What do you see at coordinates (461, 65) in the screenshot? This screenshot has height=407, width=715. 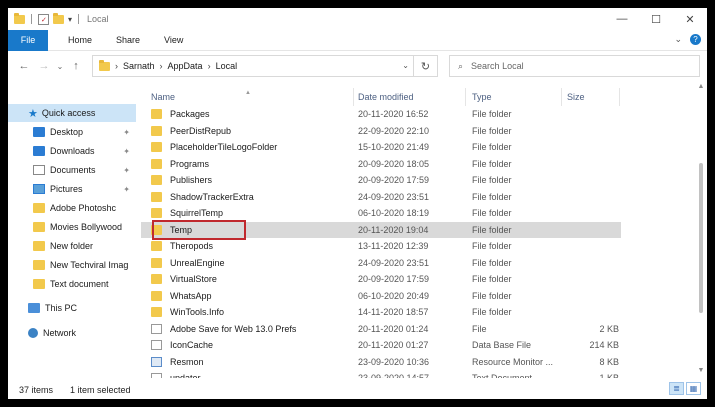 I see `search-icon: ⌕` at bounding box center [461, 65].